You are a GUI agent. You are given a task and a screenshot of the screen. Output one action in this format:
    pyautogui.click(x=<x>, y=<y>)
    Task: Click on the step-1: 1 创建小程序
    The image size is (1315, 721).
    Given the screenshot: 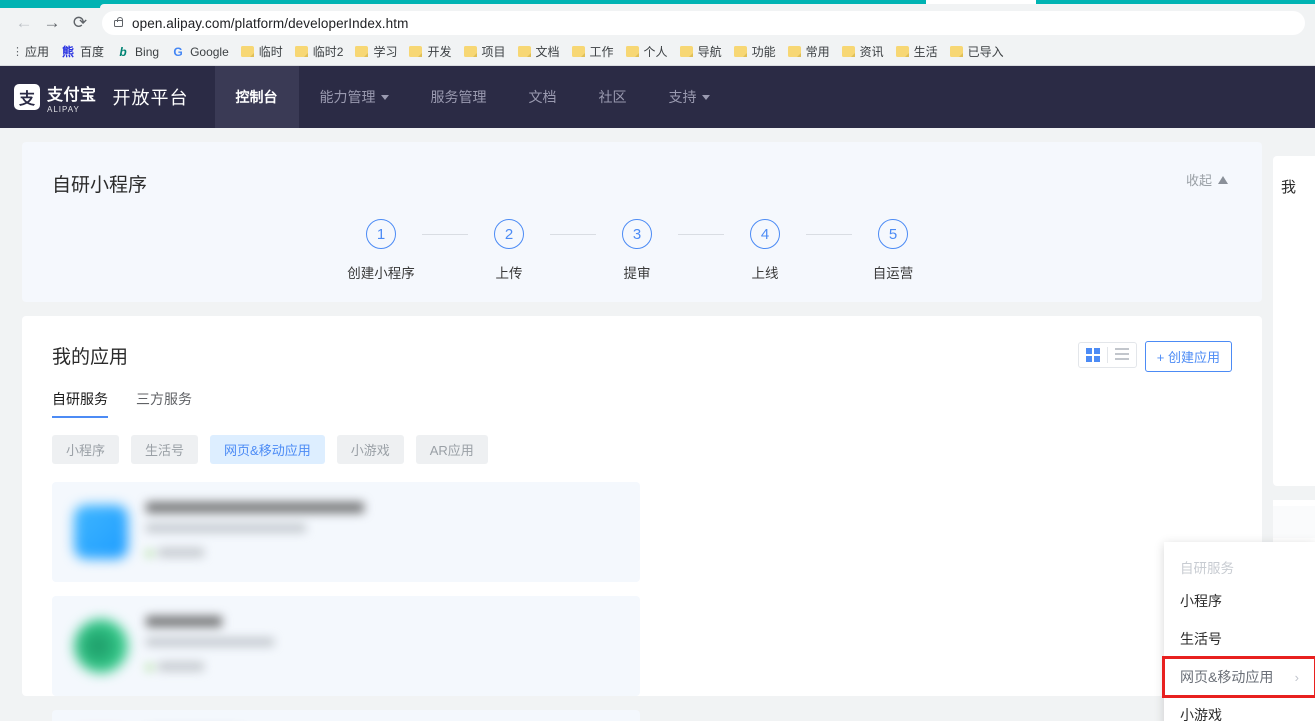 What is the action you would take?
    pyautogui.click(x=381, y=250)
    